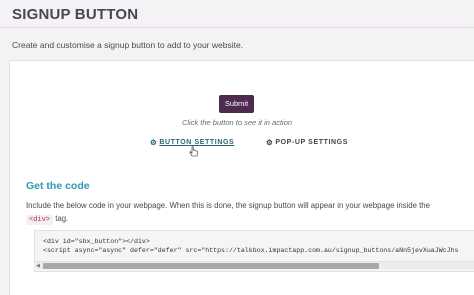 This screenshot has height=295, width=474. I want to click on tab-popup-settings: ⚙ POP-UP SETTINGS, so click(307, 143).